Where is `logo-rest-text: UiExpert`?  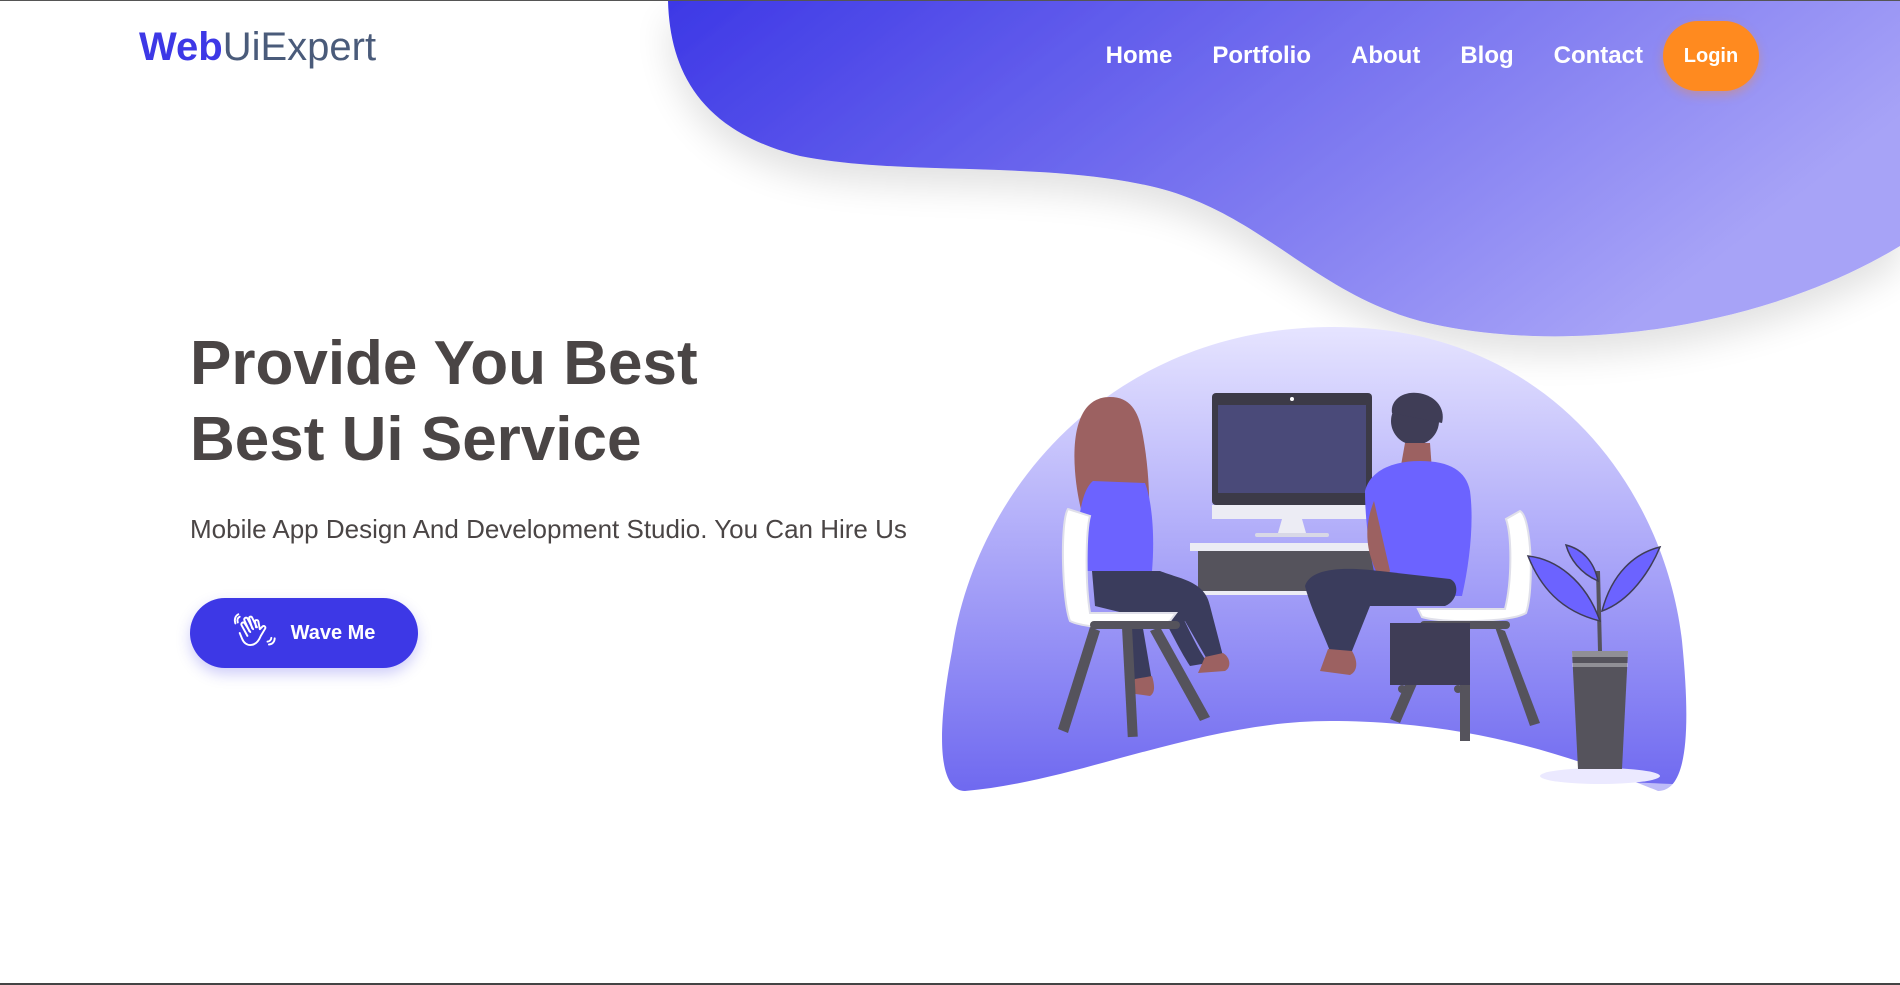
logo-rest-text: UiExpert is located at coordinates (299, 47).